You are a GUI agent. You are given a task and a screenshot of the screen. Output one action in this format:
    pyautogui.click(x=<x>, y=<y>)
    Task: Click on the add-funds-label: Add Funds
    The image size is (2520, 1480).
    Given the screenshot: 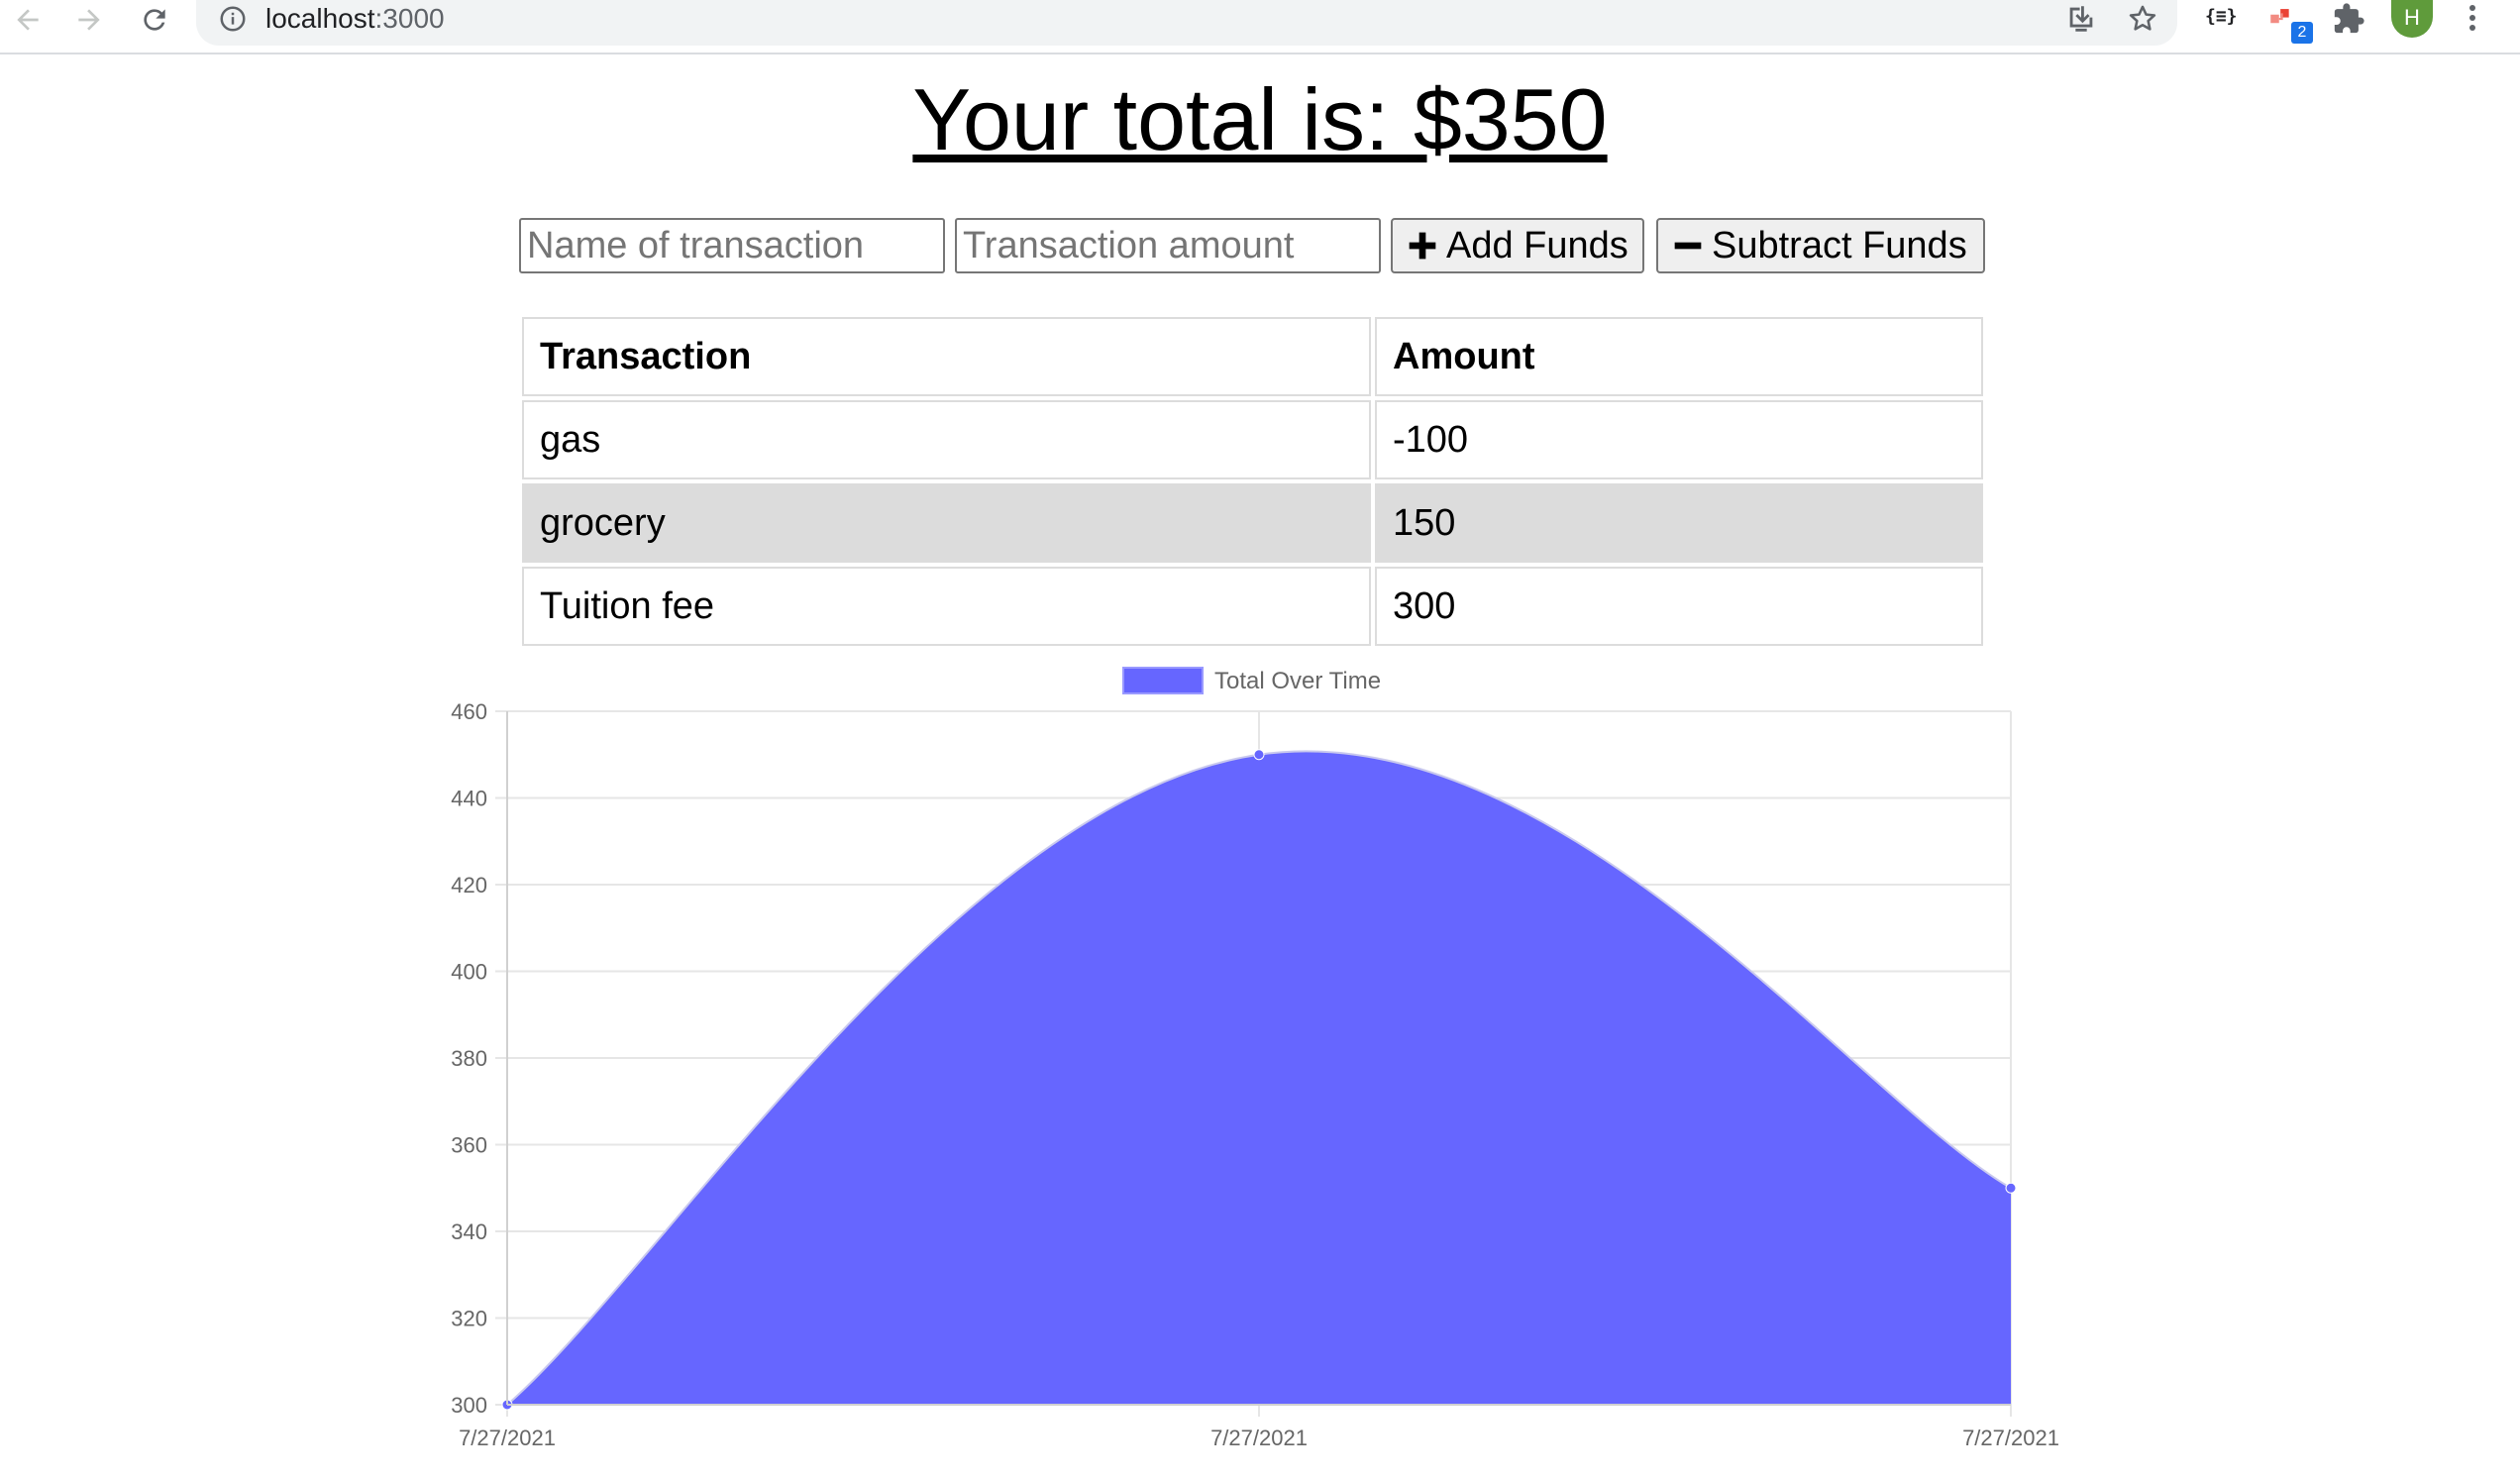 What is the action you would take?
    pyautogui.click(x=1537, y=245)
    